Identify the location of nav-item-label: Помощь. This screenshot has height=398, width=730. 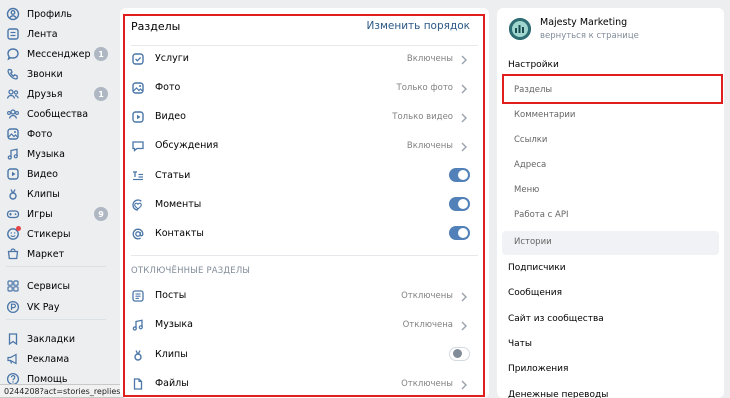
(47, 379).